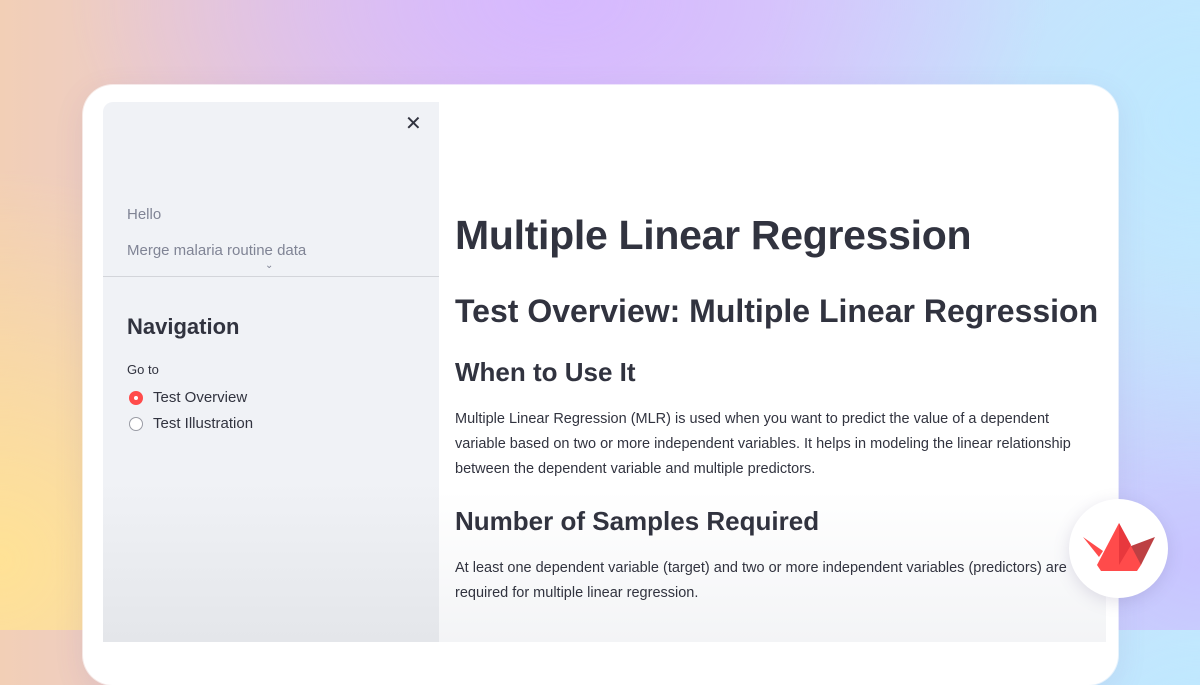  I want to click on sidebar-divider, so click(271, 276).